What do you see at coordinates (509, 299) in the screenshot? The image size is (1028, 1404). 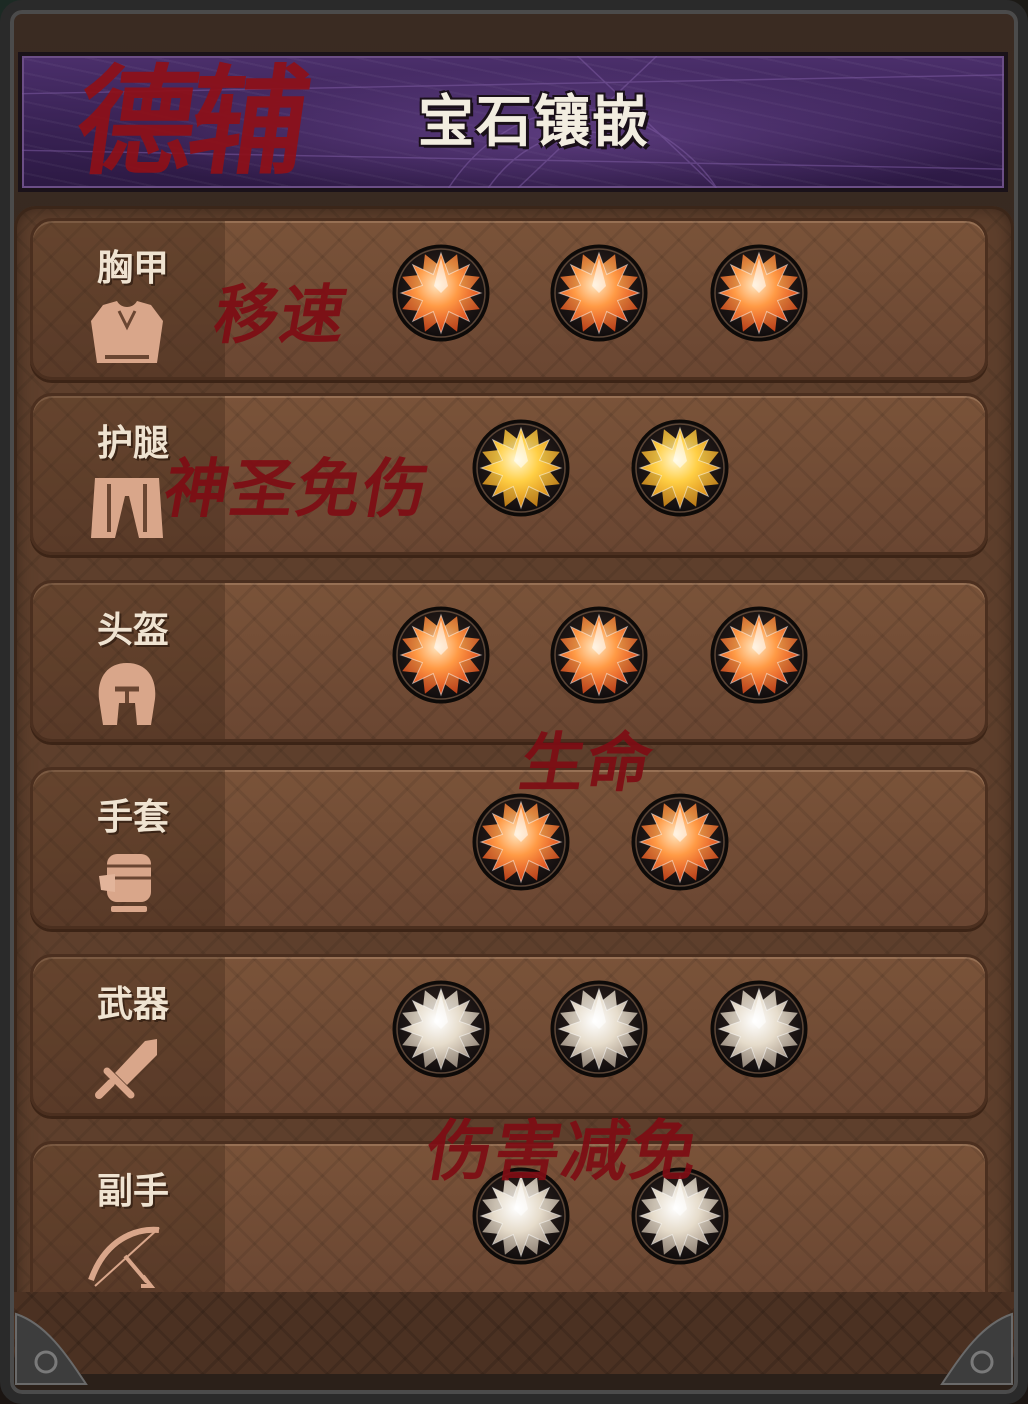 I see `equipment-row-chest: 胸甲` at bounding box center [509, 299].